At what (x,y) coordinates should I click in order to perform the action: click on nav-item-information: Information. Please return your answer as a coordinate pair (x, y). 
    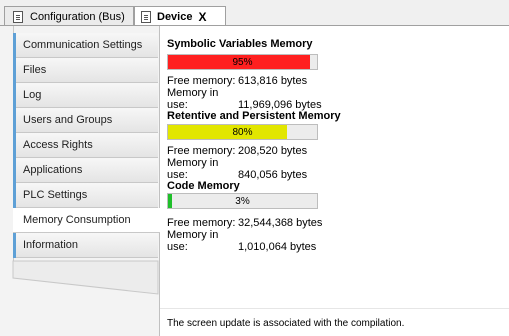
    Looking at the image, I should click on (85, 245).